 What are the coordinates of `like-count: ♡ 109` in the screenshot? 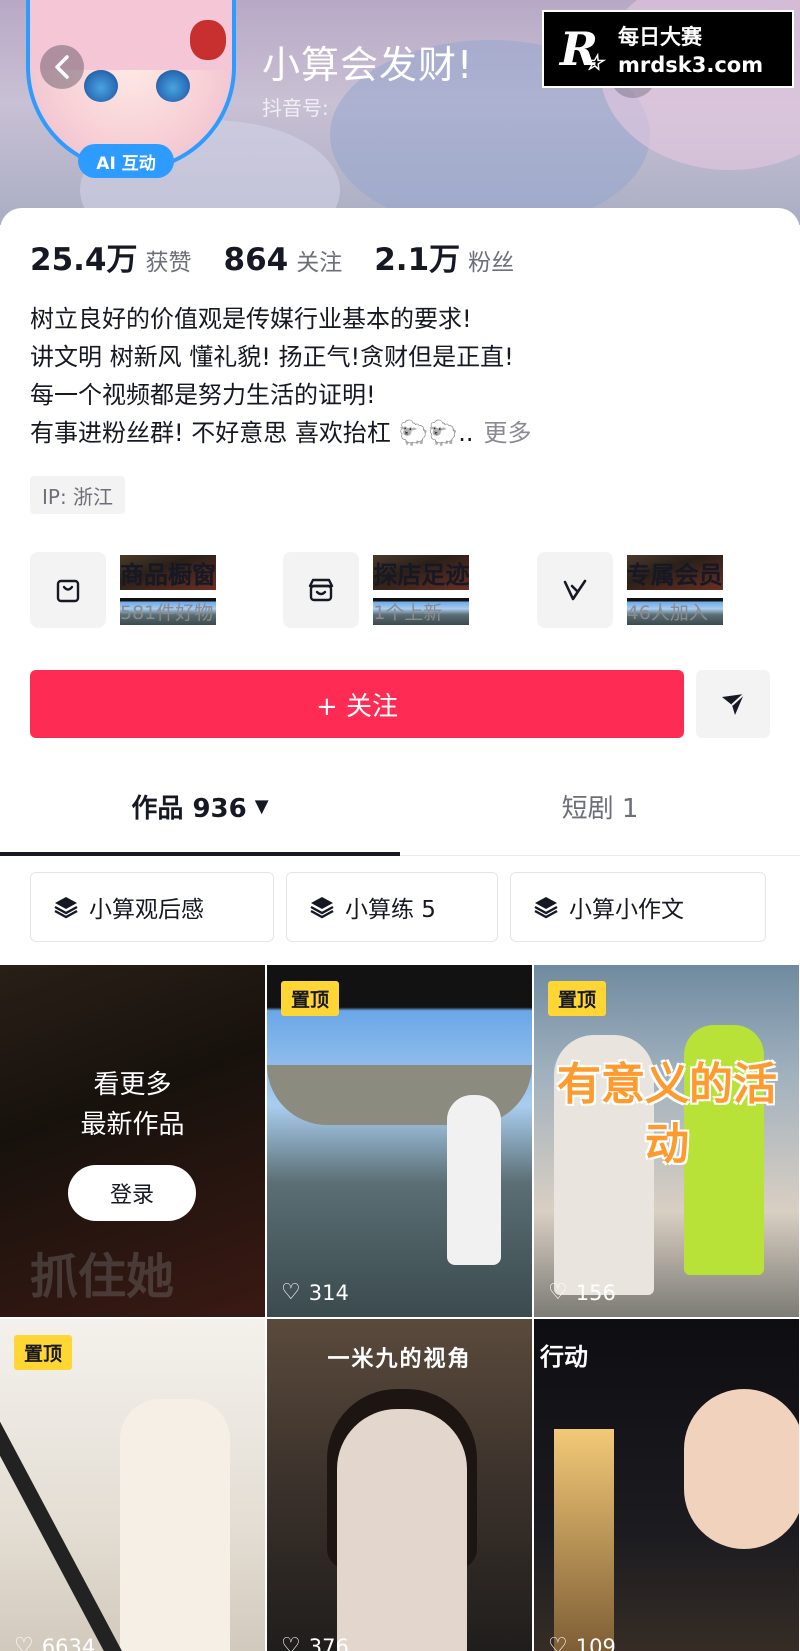 It's located at (582, 1642).